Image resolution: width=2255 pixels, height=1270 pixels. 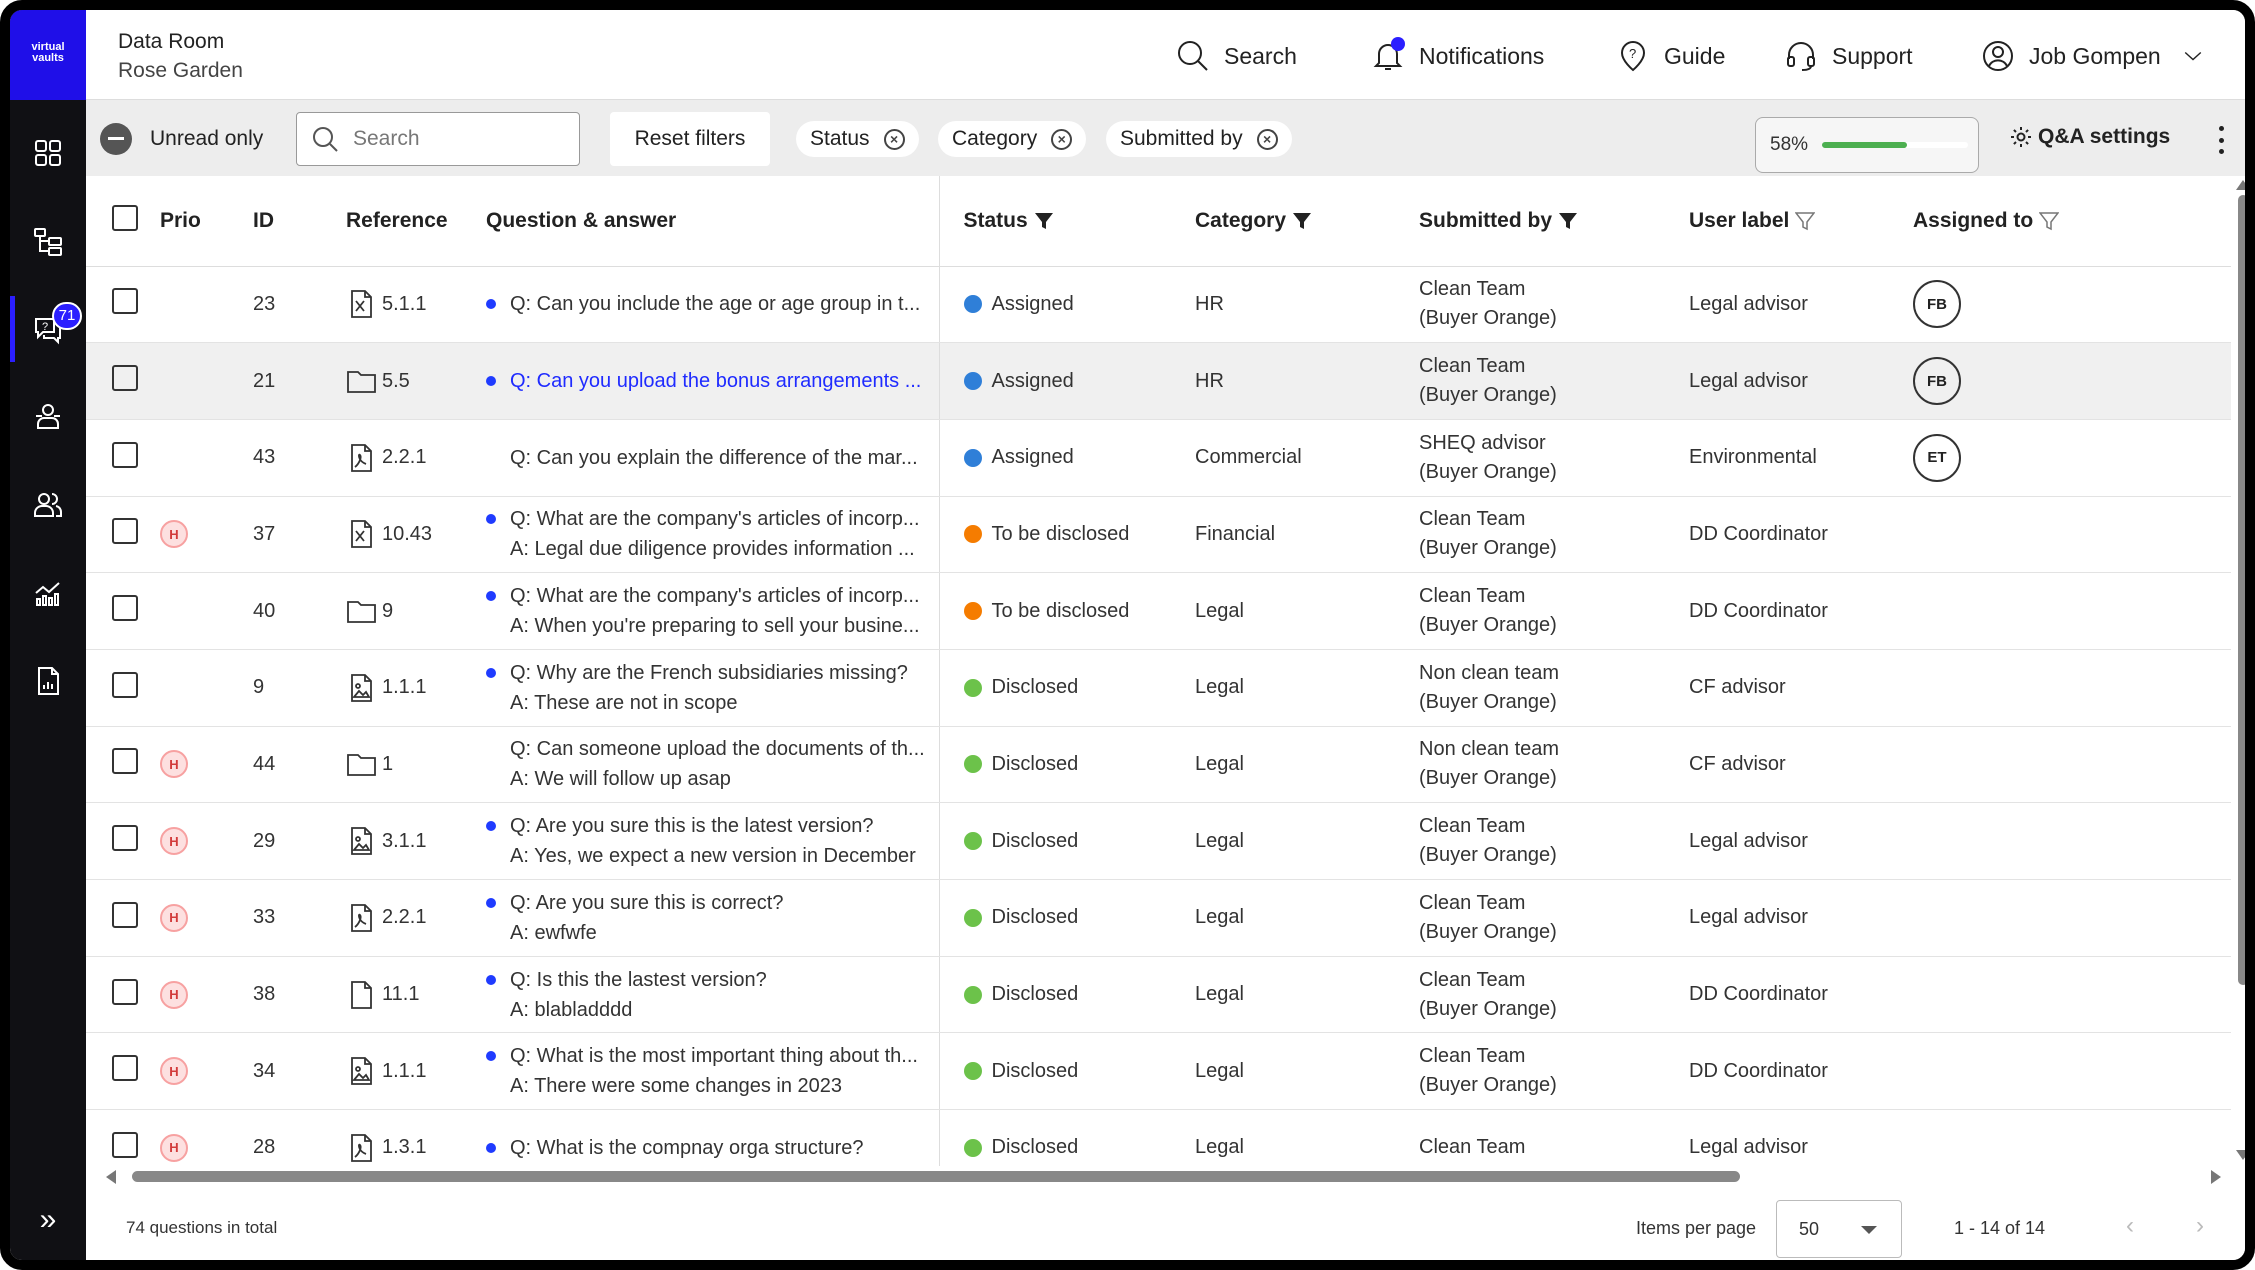 What do you see at coordinates (857, 139) in the screenshot?
I see `filter-chip-status: Status ×` at bounding box center [857, 139].